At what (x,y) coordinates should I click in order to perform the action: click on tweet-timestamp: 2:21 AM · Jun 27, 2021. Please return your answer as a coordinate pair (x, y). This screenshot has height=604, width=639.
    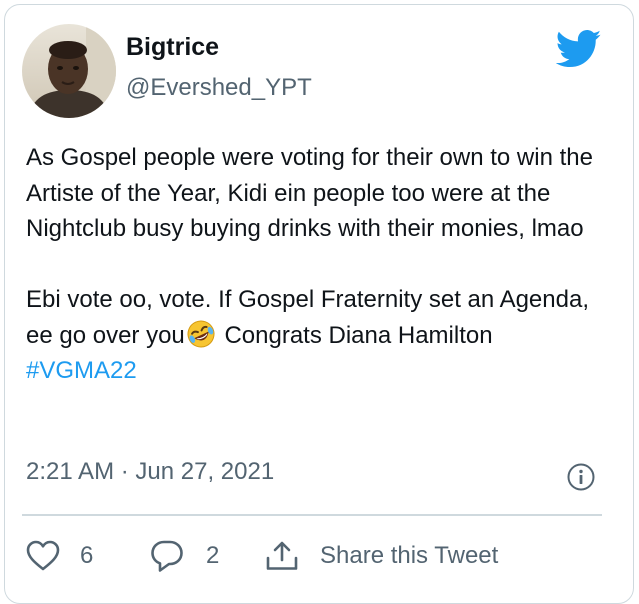
    Looking at the image, I should click on (150, 472).